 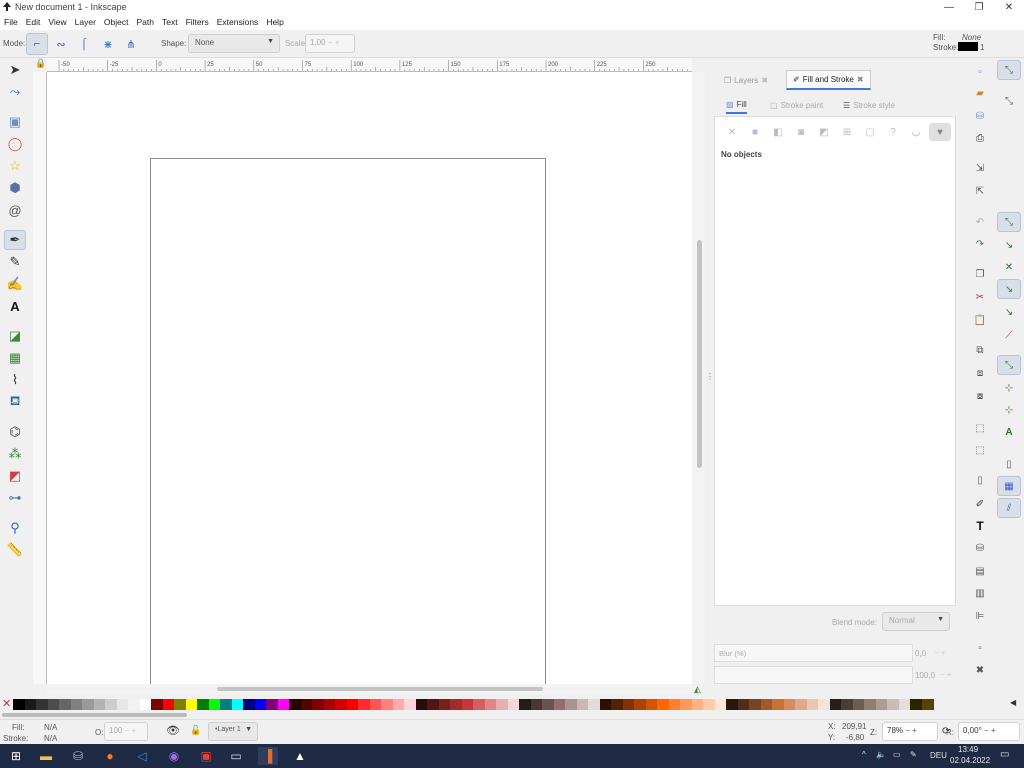 I want to click on tray-overflow-icon: ^, so click(x=864, y=754).